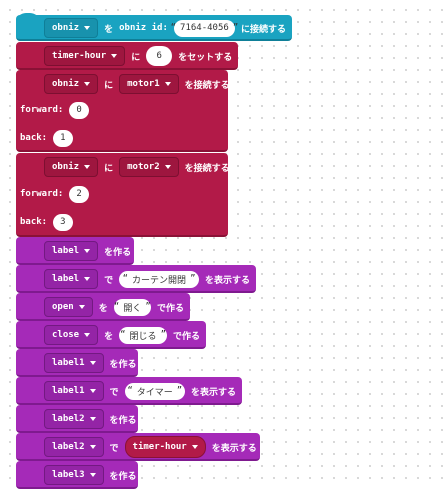  What do you see at coordinates (149, 167) in the screenshot?
I see `motor2-dropdown: motor2` at bounding box center [149, 167].